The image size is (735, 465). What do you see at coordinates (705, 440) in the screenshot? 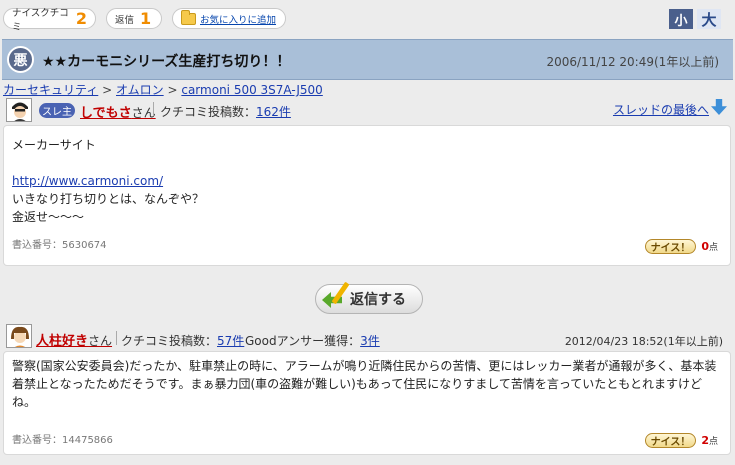
I see `nice-count-value: 2` at bounding box center [705, 440].